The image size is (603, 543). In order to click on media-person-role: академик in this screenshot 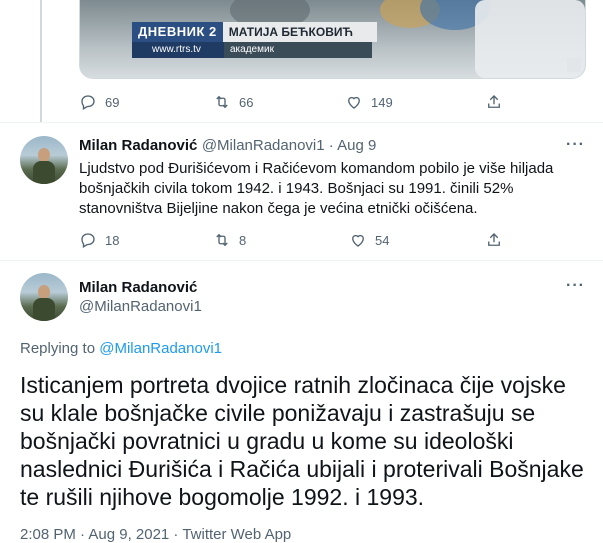, I will do `click(298, 50)`.